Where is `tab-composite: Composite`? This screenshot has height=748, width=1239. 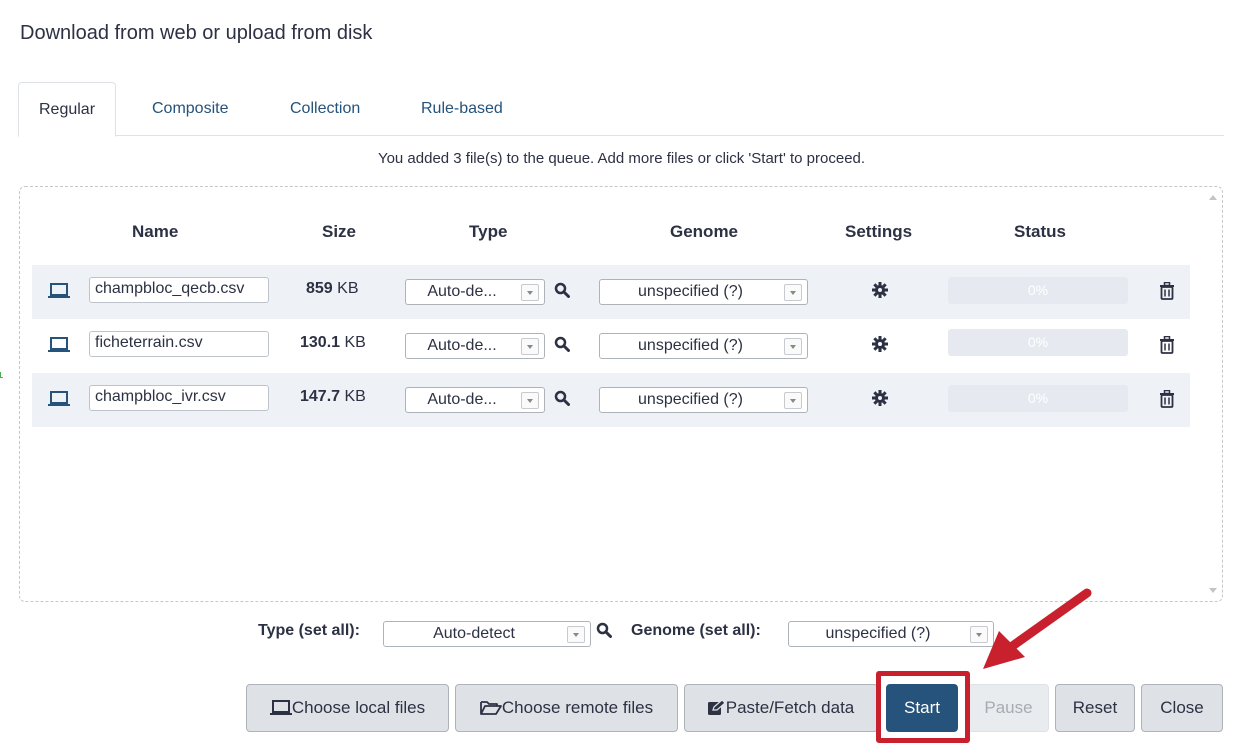
tab-composite: Composite is located at coordinates (190, 109).